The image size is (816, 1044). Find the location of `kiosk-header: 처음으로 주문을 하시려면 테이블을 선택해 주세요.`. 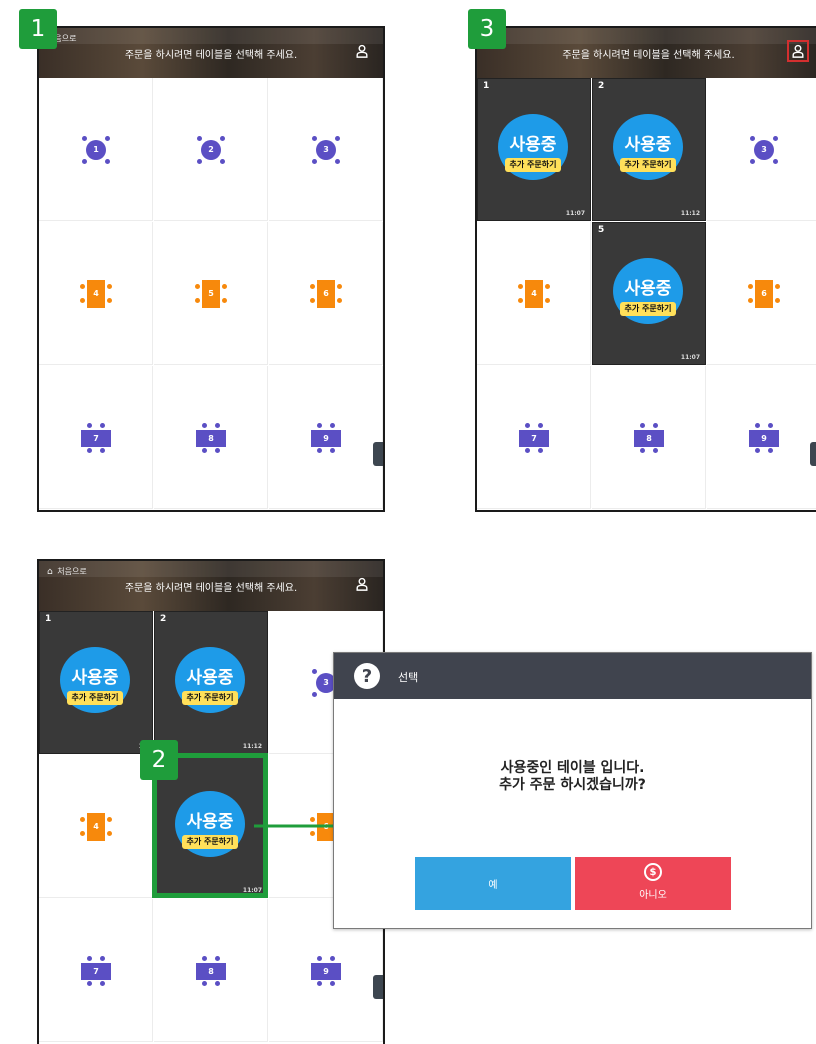

kiosk-header: 처음으로 주문을 하시려면 테이블을 선택해 주세요. is located at coordinates (211, 53).